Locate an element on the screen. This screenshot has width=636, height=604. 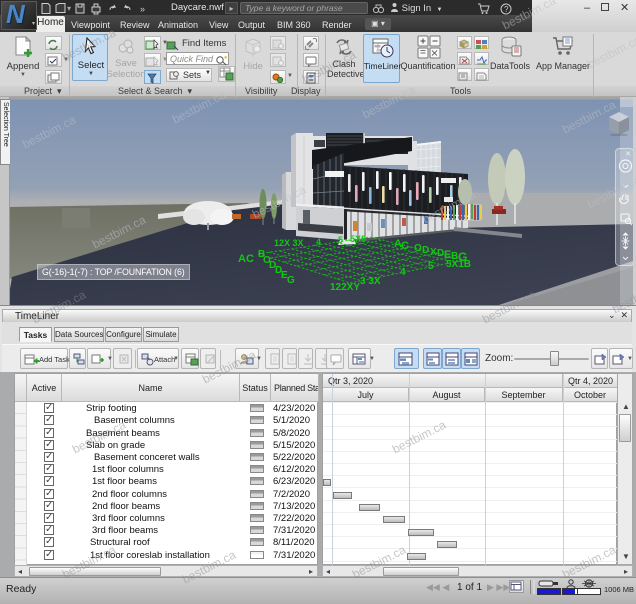
svg-text: 12X 3X is located at coordinates (289, 243).